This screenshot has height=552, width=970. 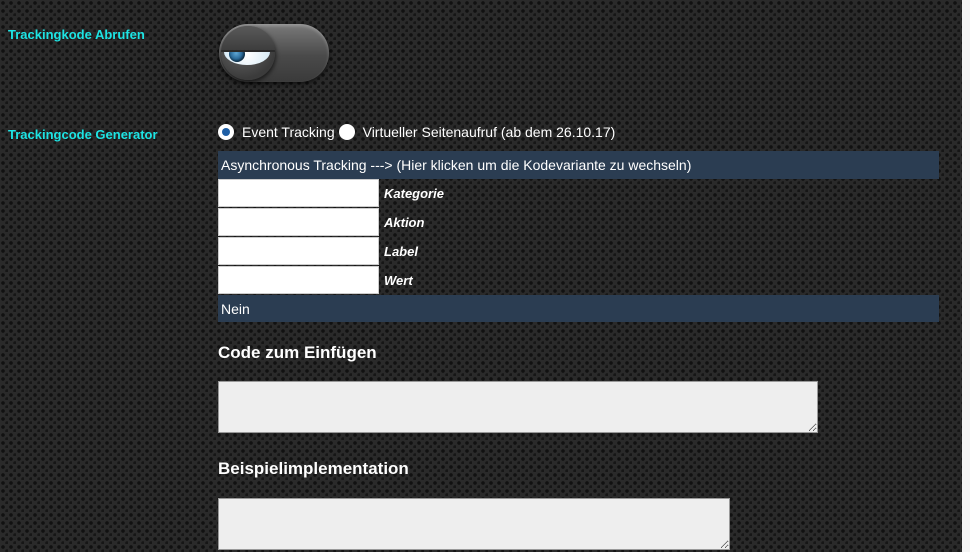 I want to click on code-output-textarea, so click(x=518, y=407).